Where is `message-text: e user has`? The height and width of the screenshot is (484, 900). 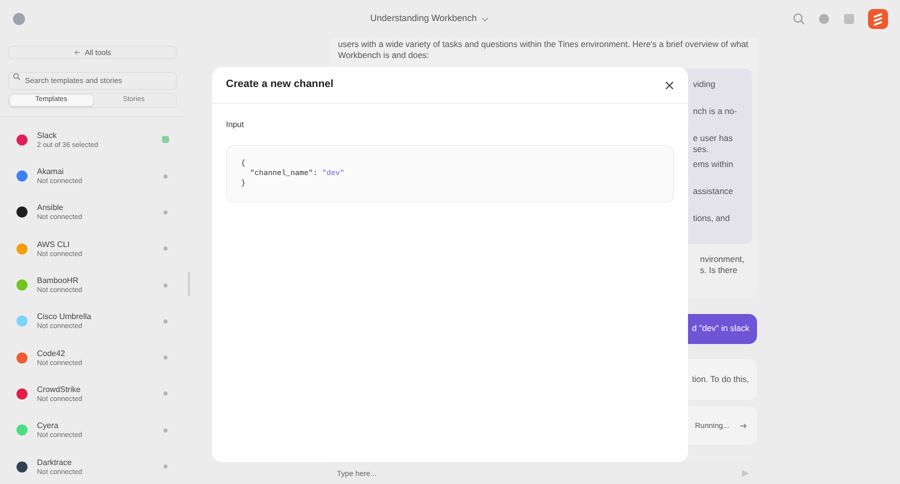 message-text: e user has is located at coordinates (713, 138).